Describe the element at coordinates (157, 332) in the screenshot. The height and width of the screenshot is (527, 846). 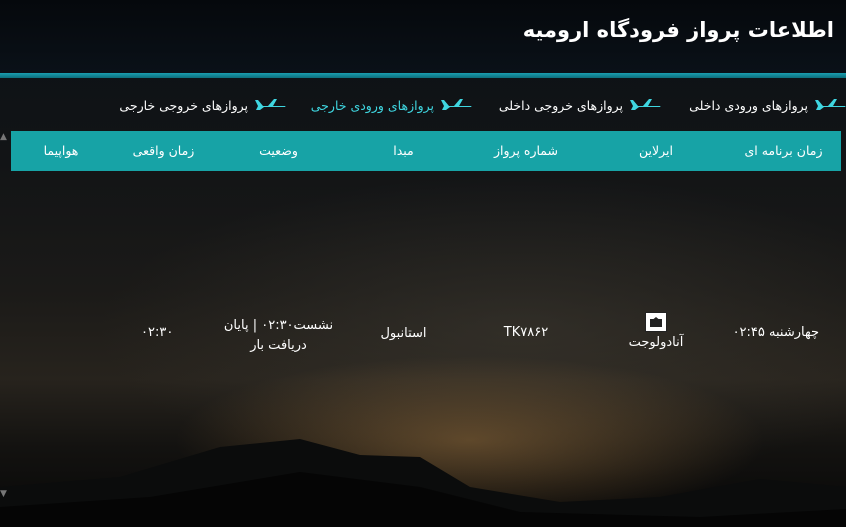
I see `cell-actual: ۰۲:۳۰` at that location.